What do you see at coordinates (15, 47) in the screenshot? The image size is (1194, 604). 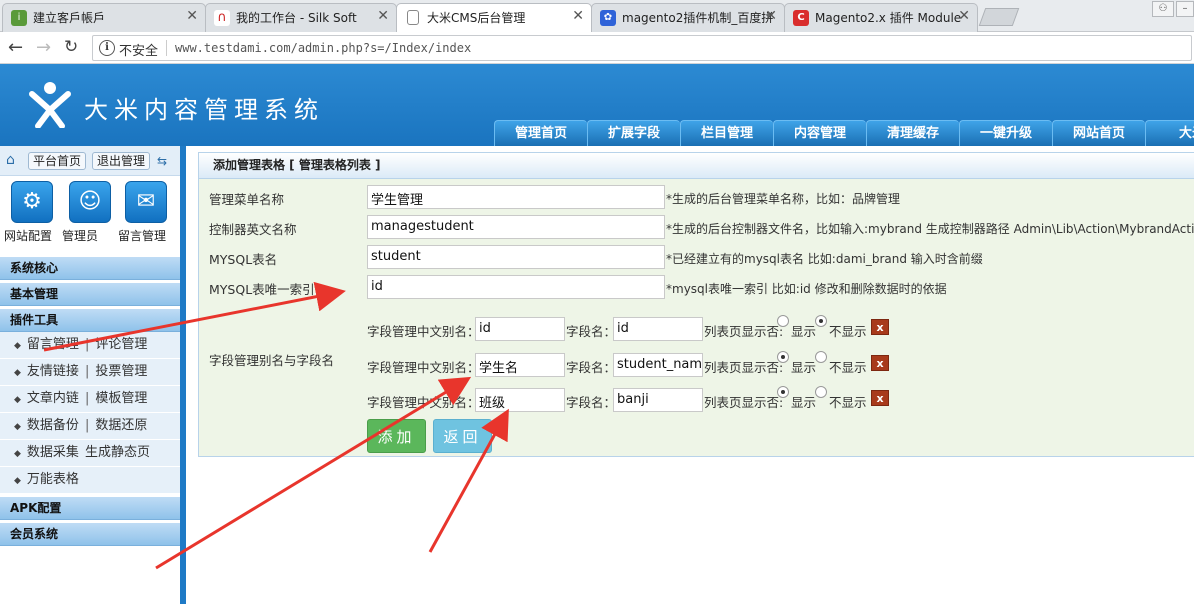 I see `back-icon: ←` at bounding box center [15, 47].